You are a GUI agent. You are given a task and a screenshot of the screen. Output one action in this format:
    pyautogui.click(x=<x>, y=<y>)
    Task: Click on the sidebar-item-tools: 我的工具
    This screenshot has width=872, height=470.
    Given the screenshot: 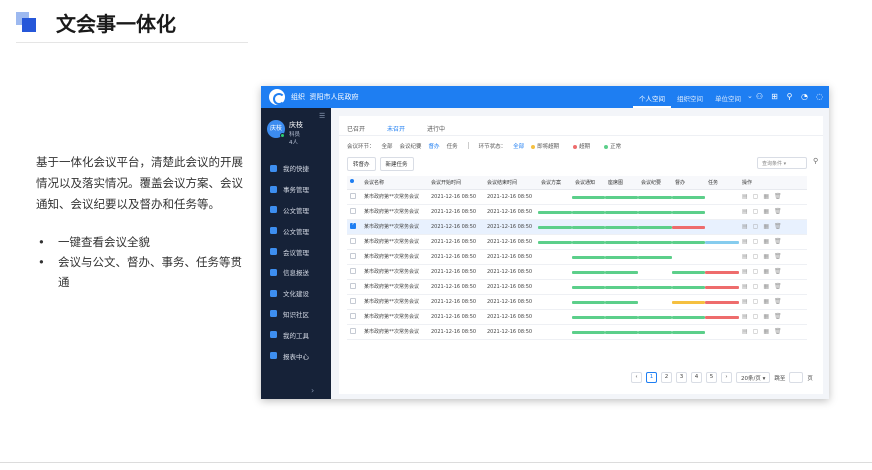 What is the action you would take?
    pyautogui.click(x=296, y=334)
    